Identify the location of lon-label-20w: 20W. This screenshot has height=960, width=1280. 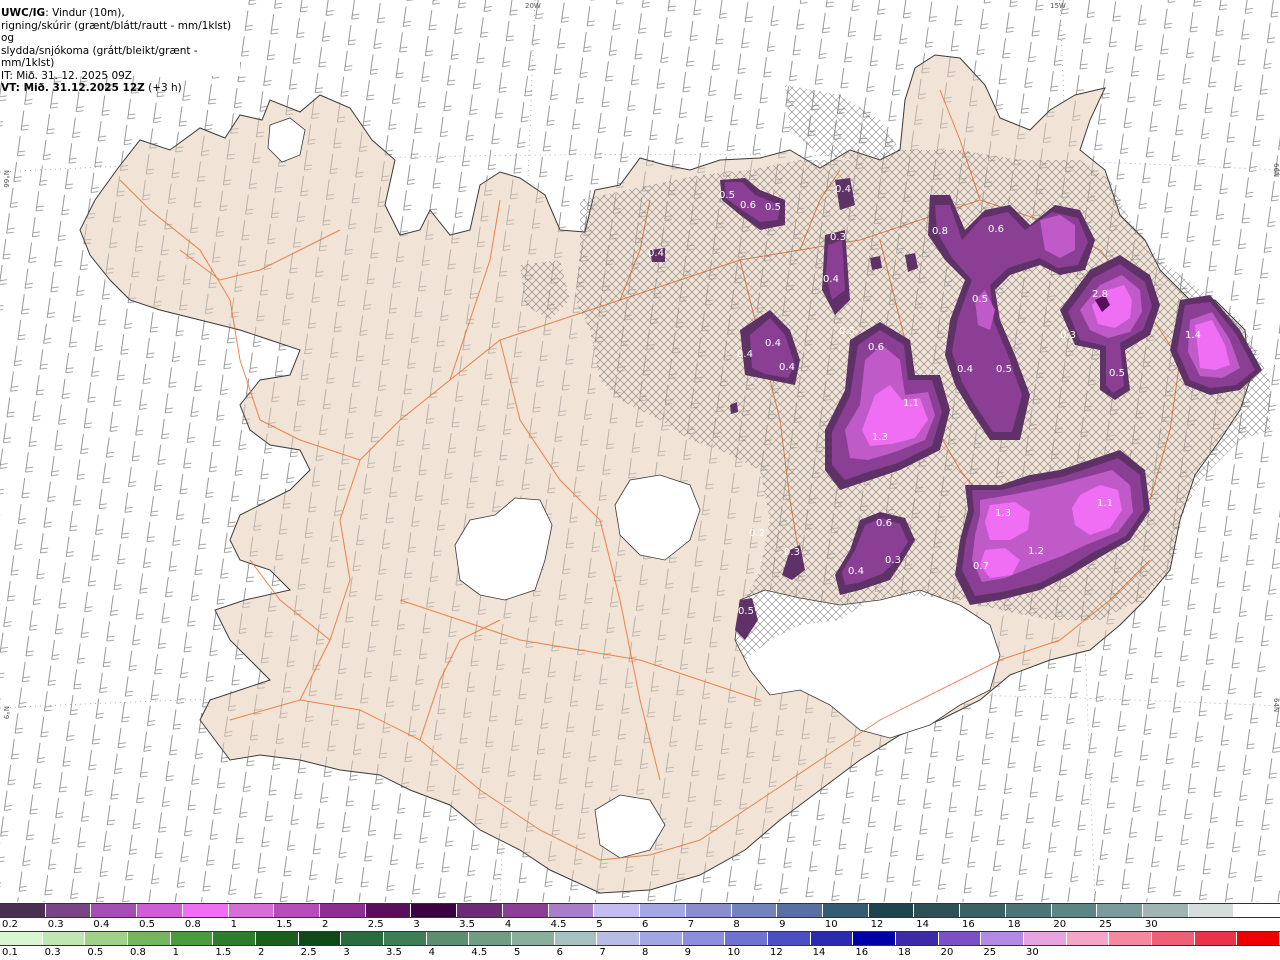
(533, 6).